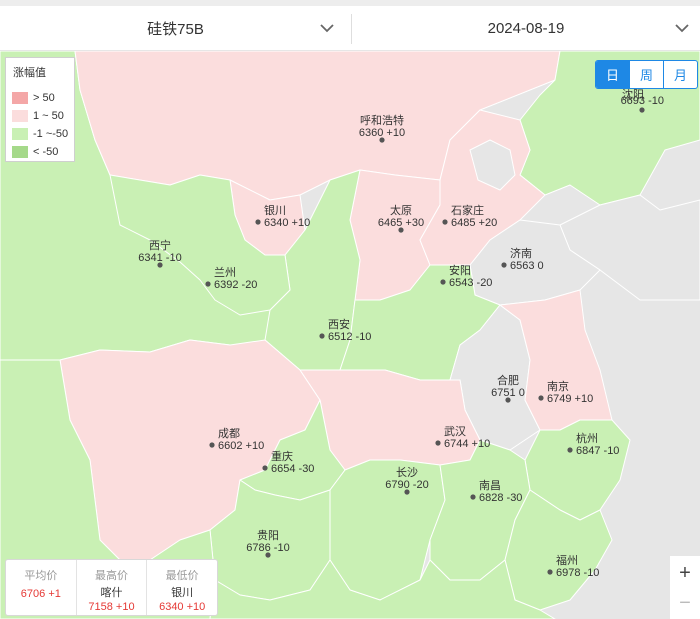  Describe the element at coordinates (401, 223) in the screenshot. I see `city-price-label: 6465 +30` at that location.